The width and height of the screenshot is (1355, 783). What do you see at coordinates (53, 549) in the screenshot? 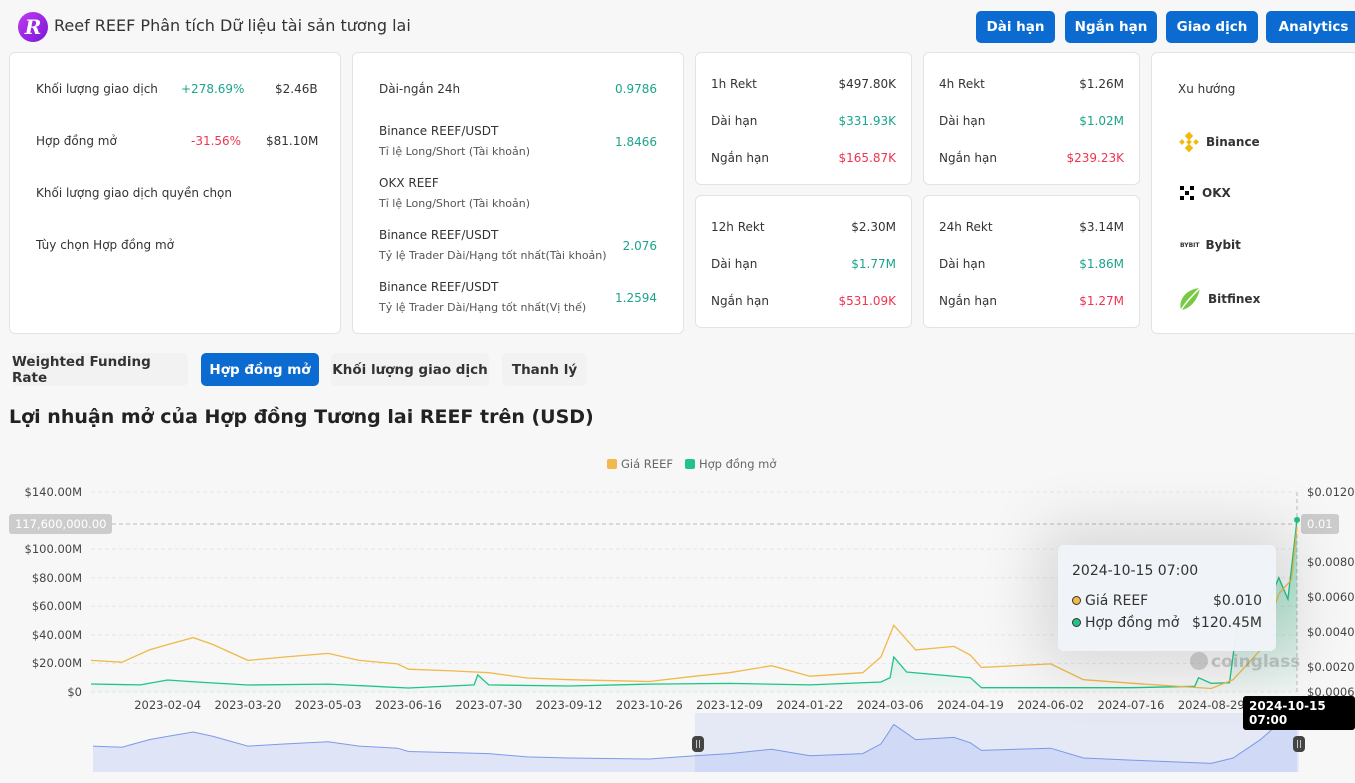
I see `y-left-tick: $100.00M` at bounding box center [53, 549].